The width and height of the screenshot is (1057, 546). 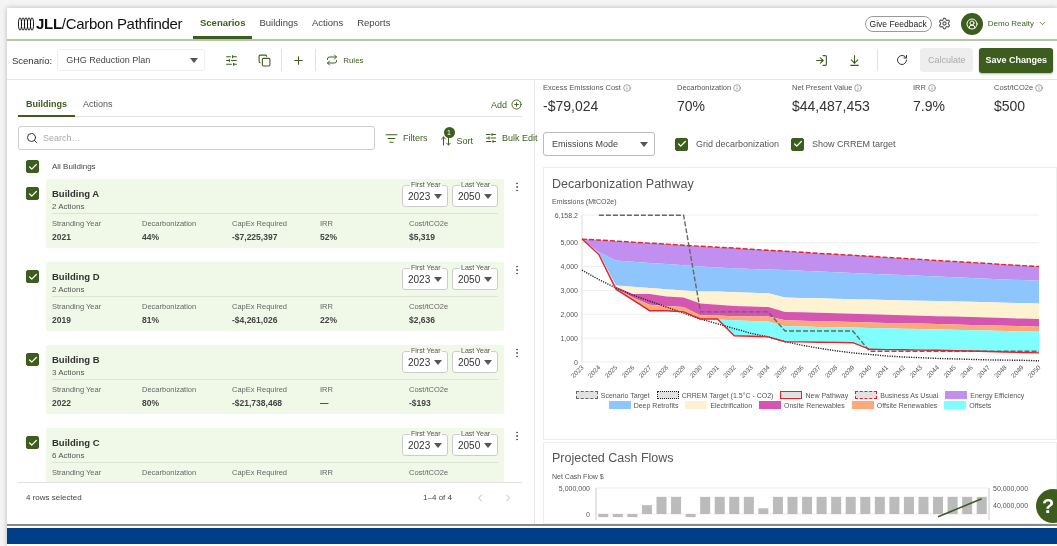 What do you see at coordinates (944, 23) in the screenshot?
I see `settings-icon` at bounding box center [944, 23].